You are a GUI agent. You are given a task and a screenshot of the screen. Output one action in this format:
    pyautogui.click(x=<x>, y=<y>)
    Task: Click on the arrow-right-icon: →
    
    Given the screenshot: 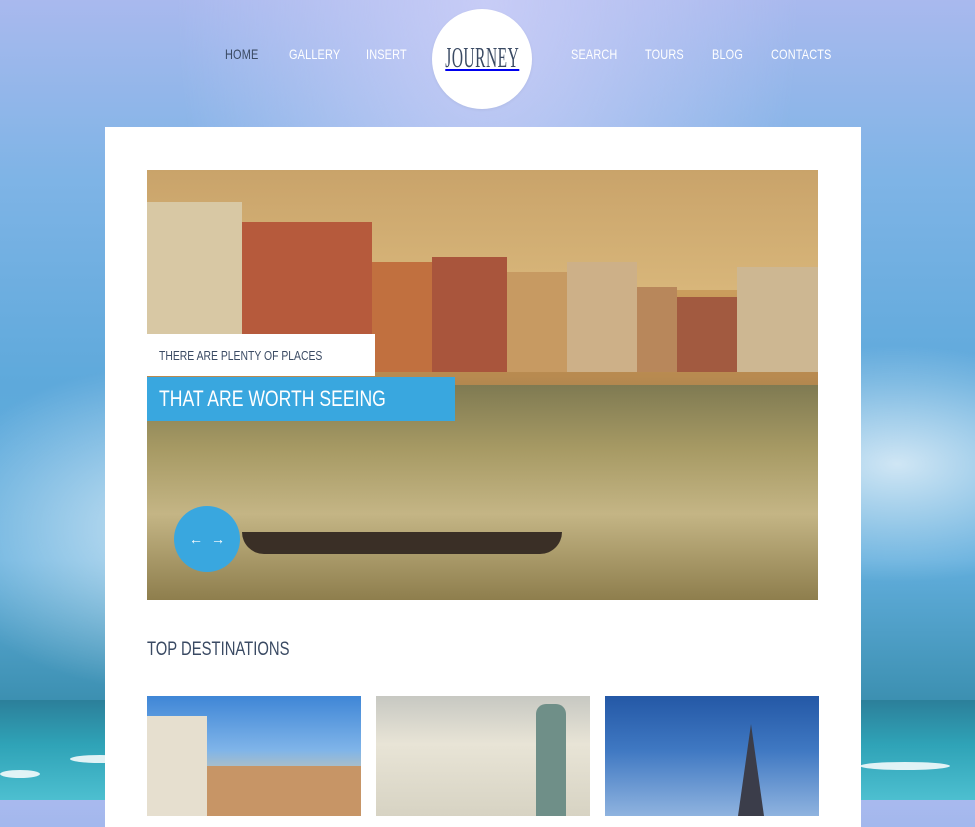 What is the action you would take?
    pyautogui.click(x=218, y=539)
    